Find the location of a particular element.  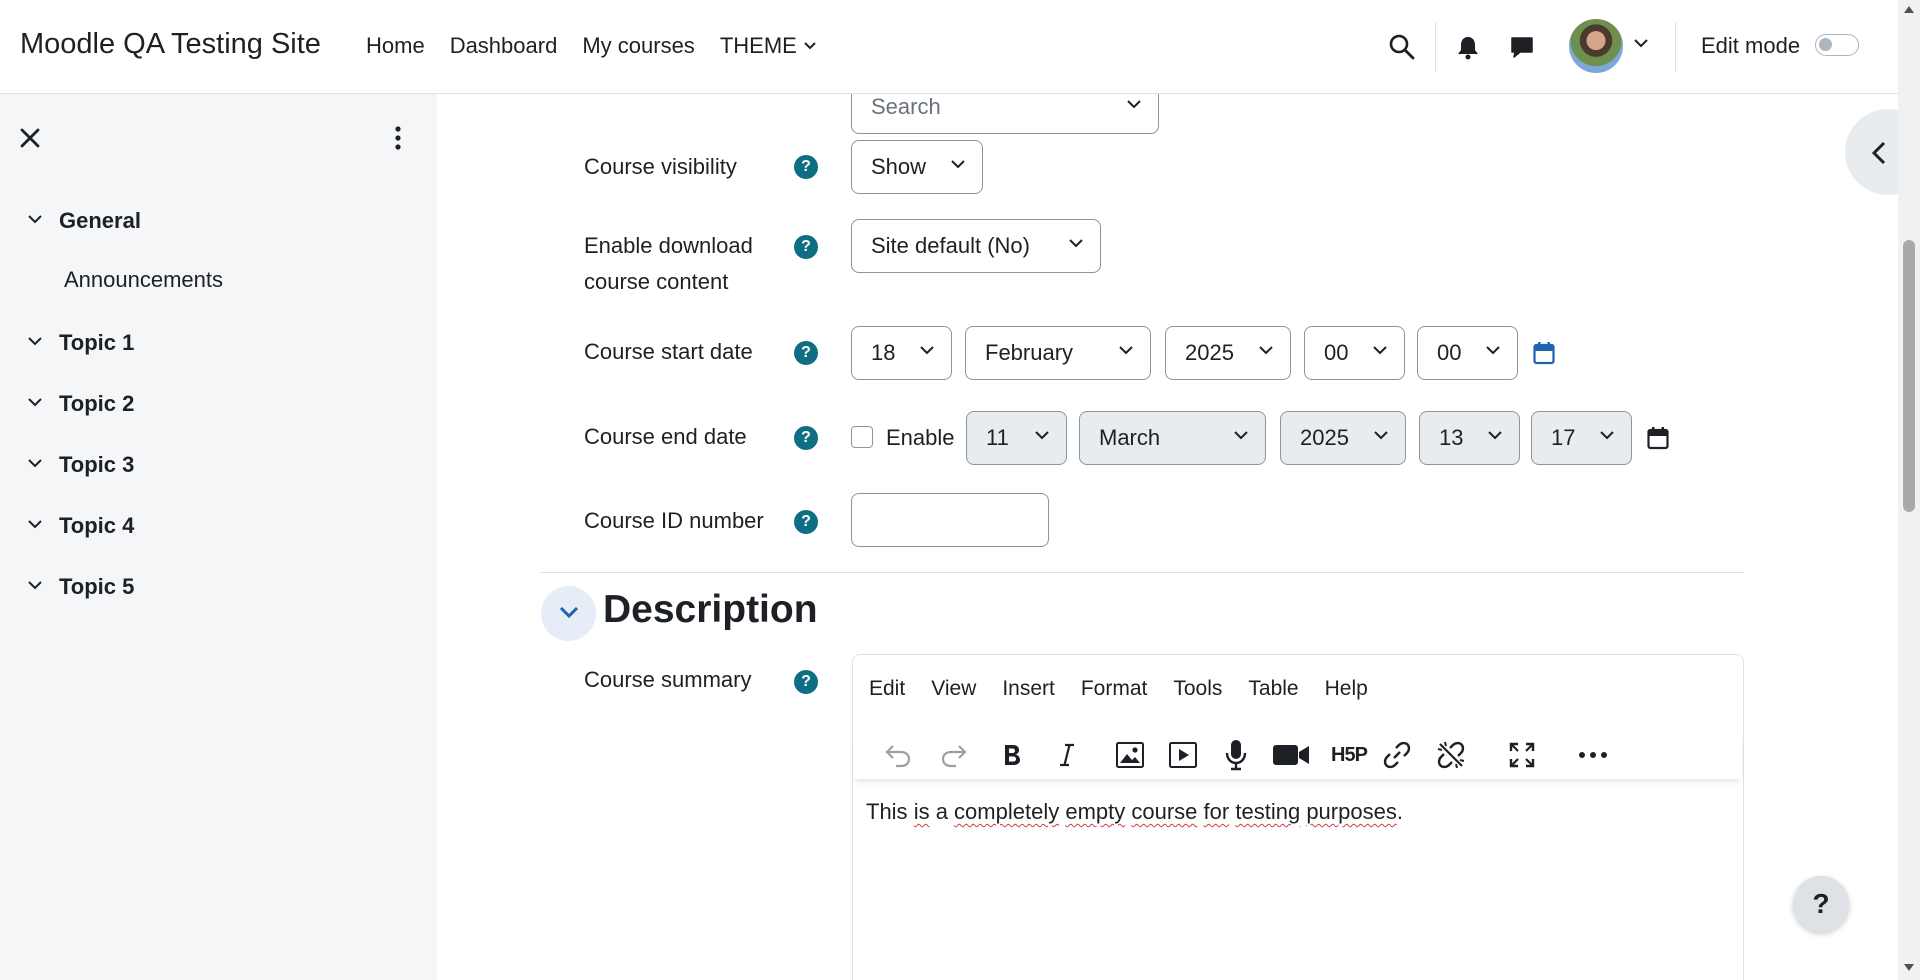

toggle-knob is located at coordinates (1825, 44).